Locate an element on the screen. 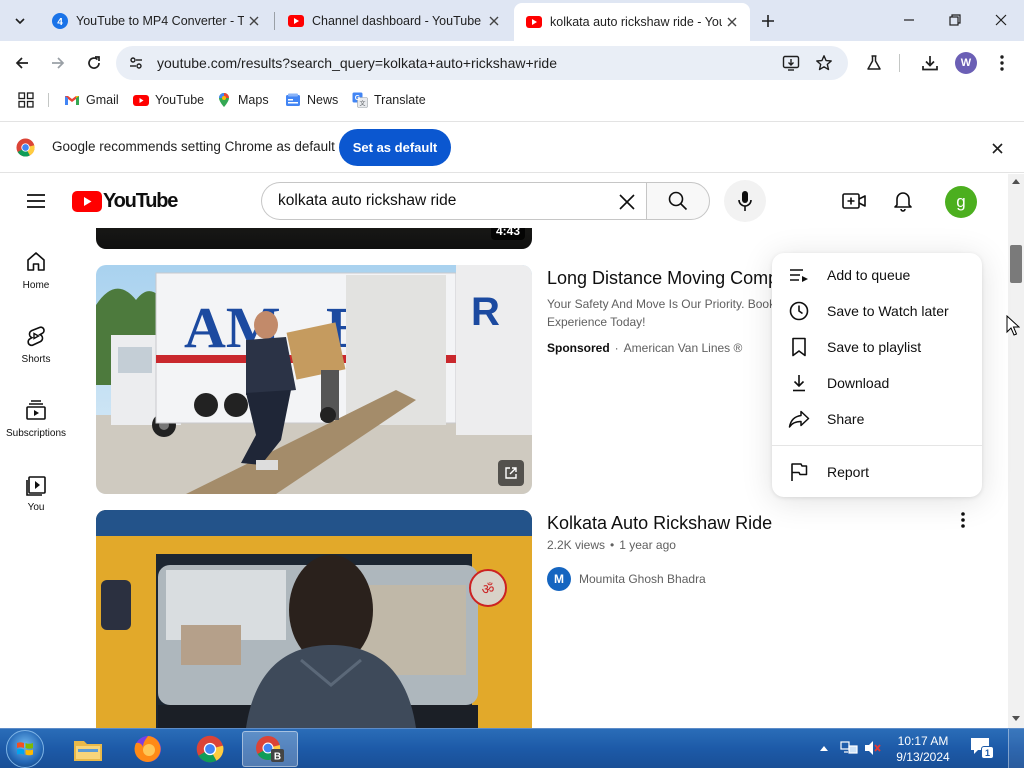 This screenshot has height=769, width=1024. scroll-down-arrow-icon is located at coordinates (1016, 719).